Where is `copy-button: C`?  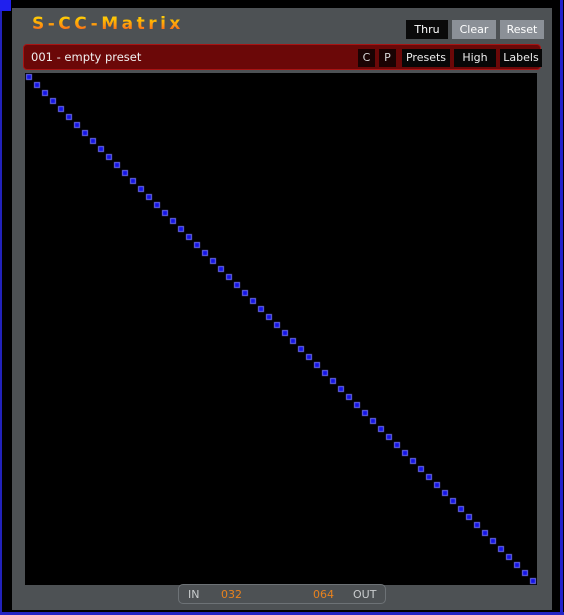
copy-button: C is located at coordinates (366, 58).